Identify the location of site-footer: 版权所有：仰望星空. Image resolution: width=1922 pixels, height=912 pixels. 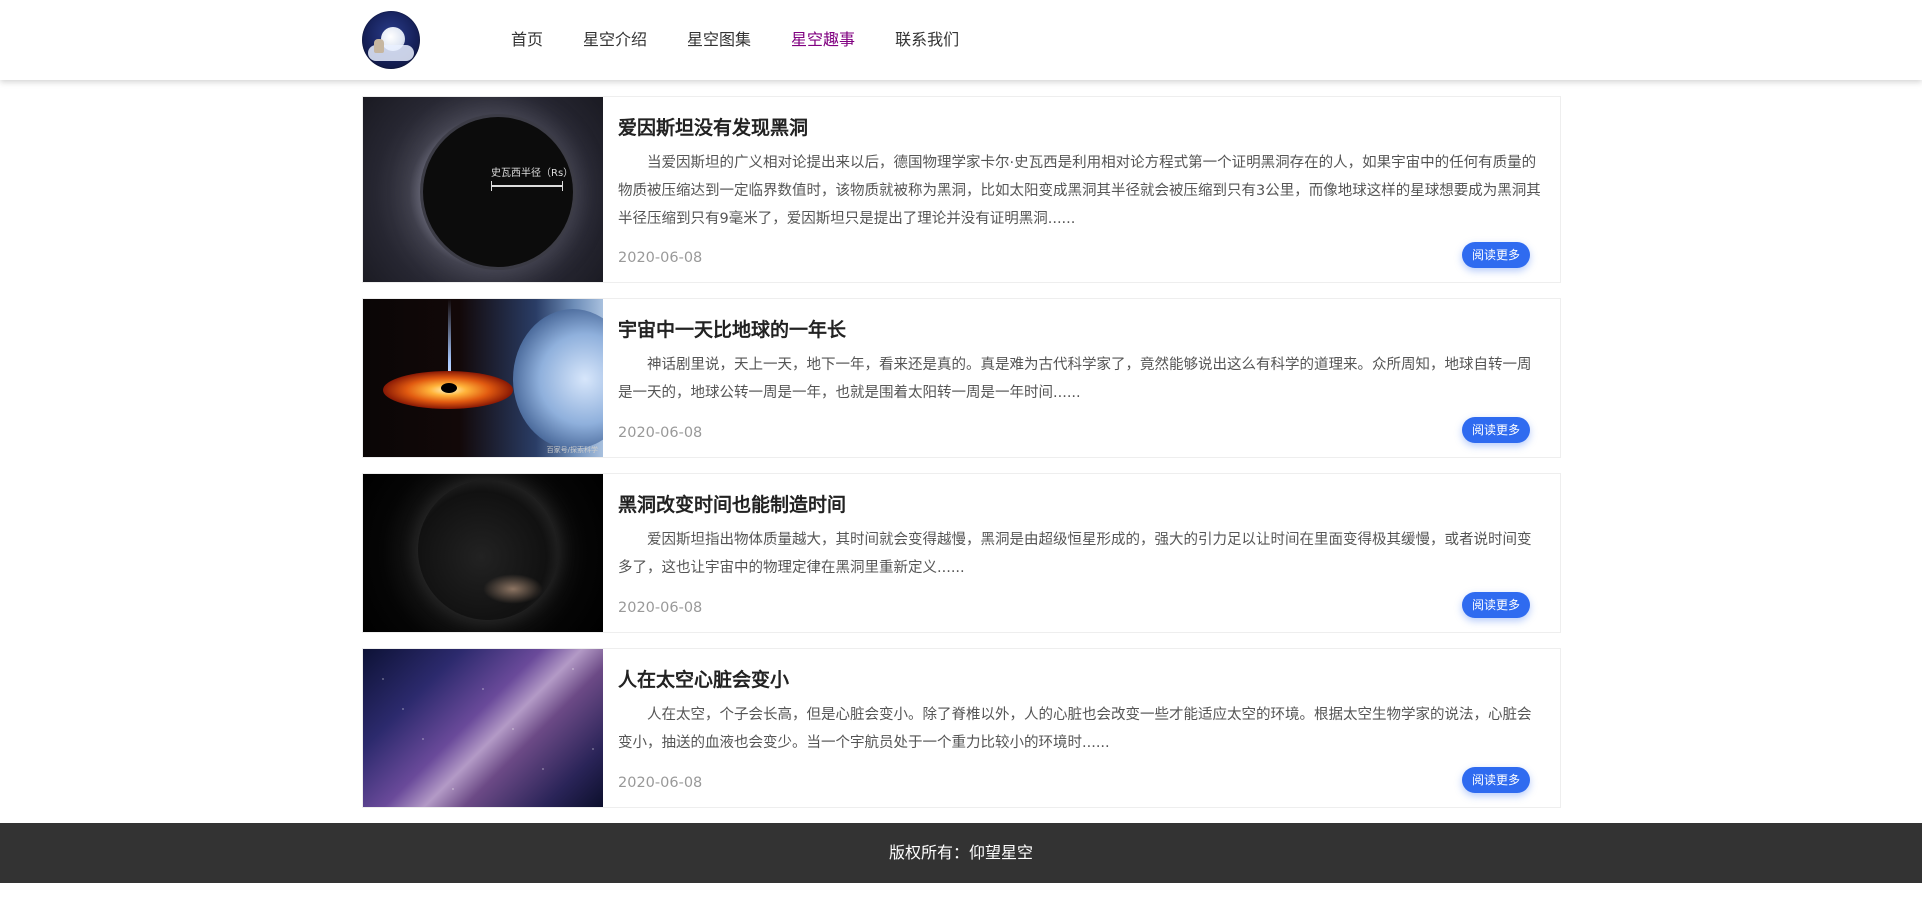
(961, 853).